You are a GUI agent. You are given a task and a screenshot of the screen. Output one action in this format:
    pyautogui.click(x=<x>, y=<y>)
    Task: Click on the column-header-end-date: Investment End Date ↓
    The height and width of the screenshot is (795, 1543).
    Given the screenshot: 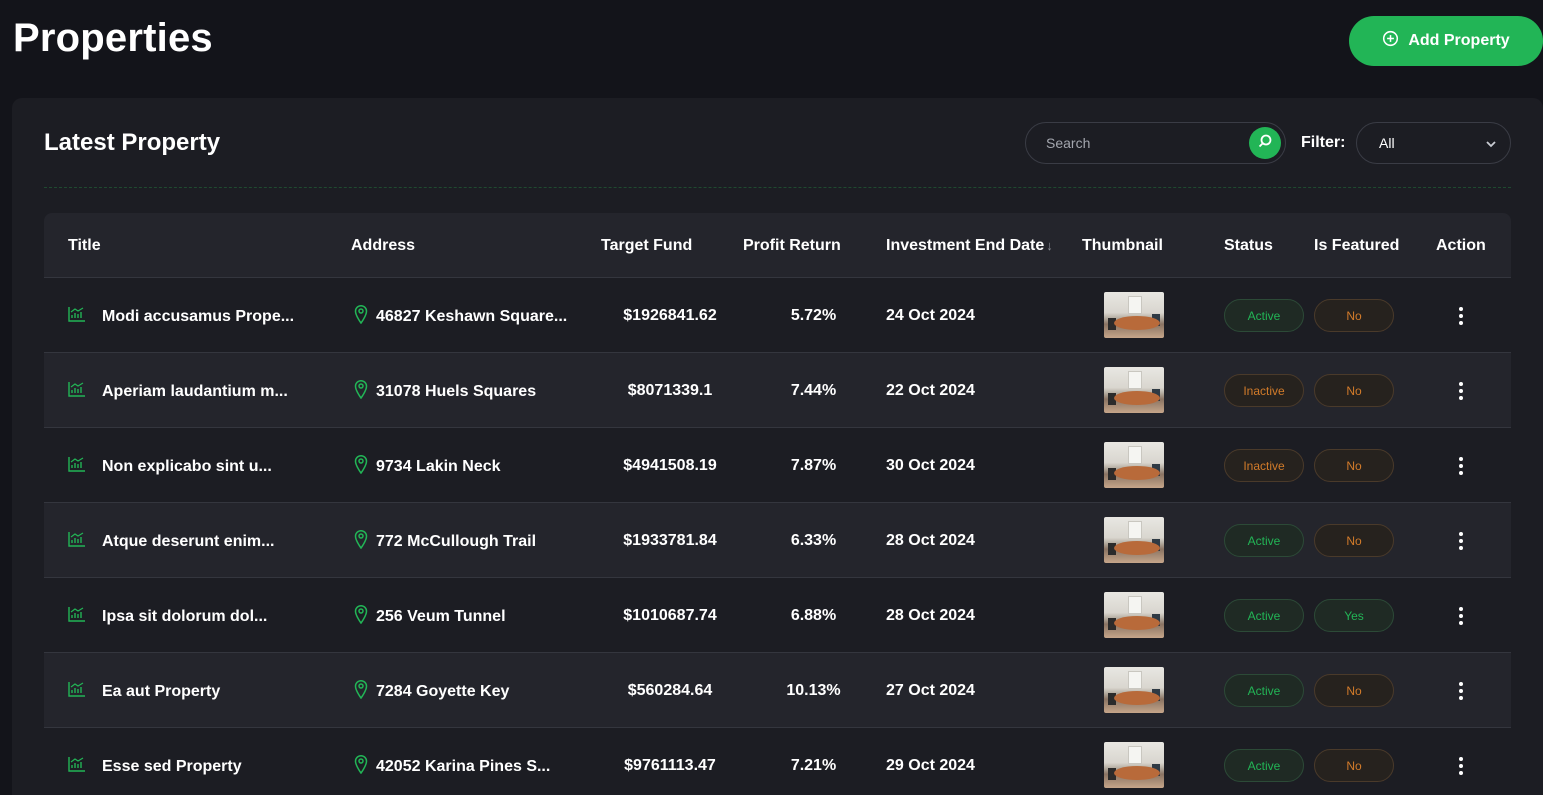 What is the action you would take?
    pyautogui.click(x=969, y=246)
    